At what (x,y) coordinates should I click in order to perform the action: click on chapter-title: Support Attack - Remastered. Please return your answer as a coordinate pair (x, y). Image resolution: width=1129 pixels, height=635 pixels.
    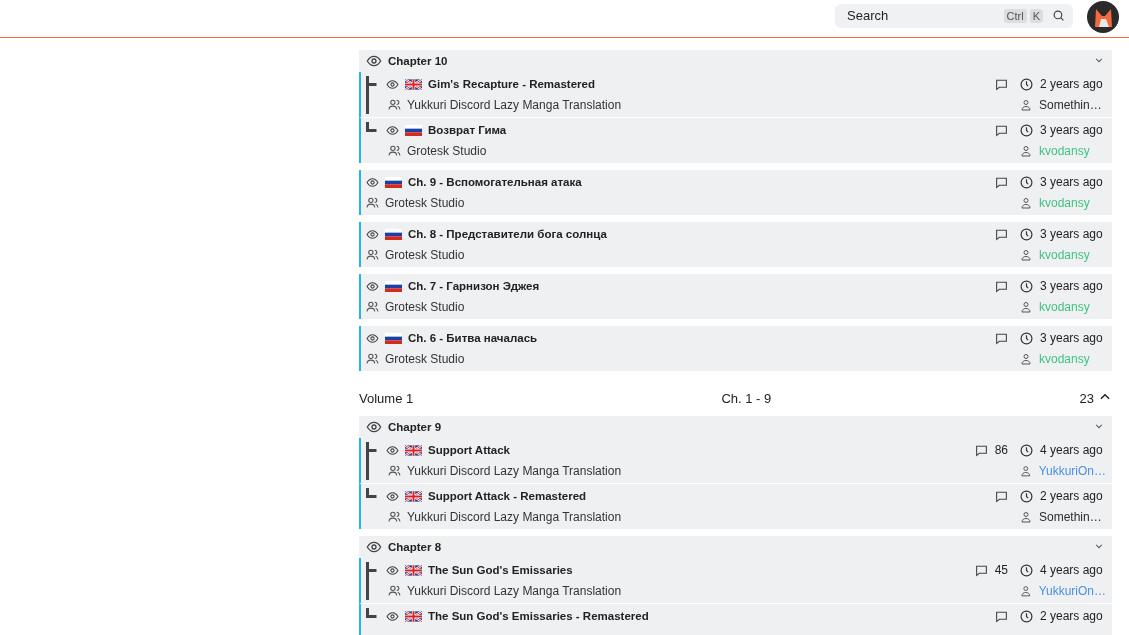
    Looking at the image, I should click on (507, 496).